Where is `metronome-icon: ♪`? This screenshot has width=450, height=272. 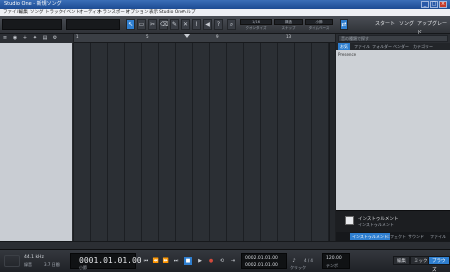
metronome-icon: ♪ is located at coordinates (294, 261).